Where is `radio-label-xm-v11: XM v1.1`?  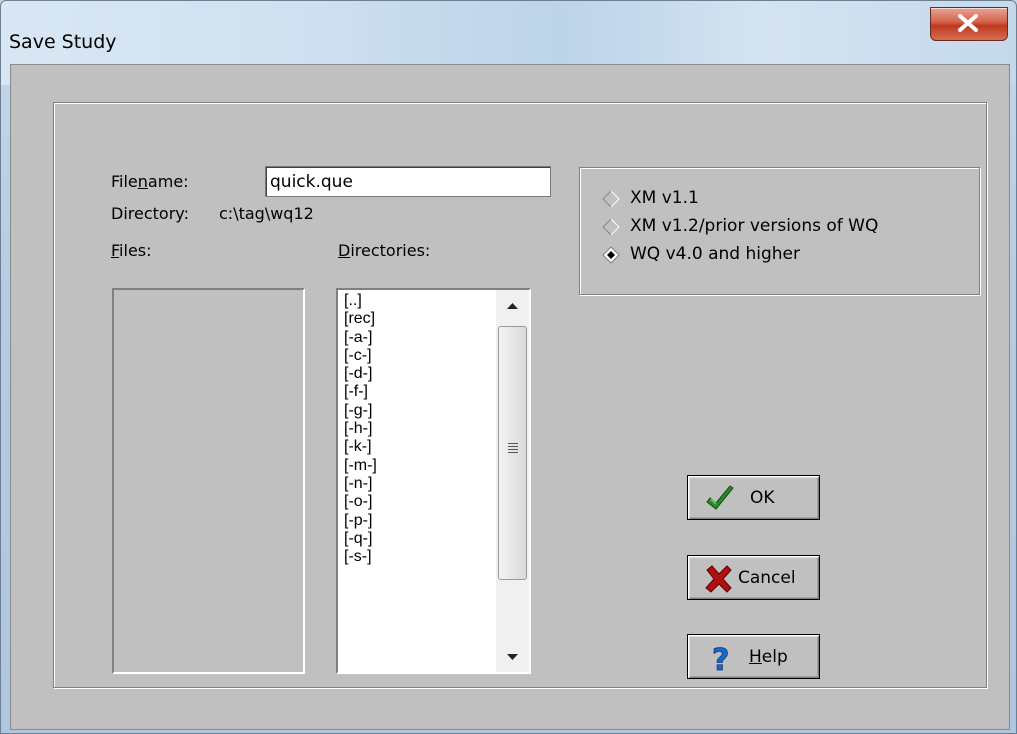
radio-label-xm-v11: XM v1.1 is located at coordinates (664, 198).